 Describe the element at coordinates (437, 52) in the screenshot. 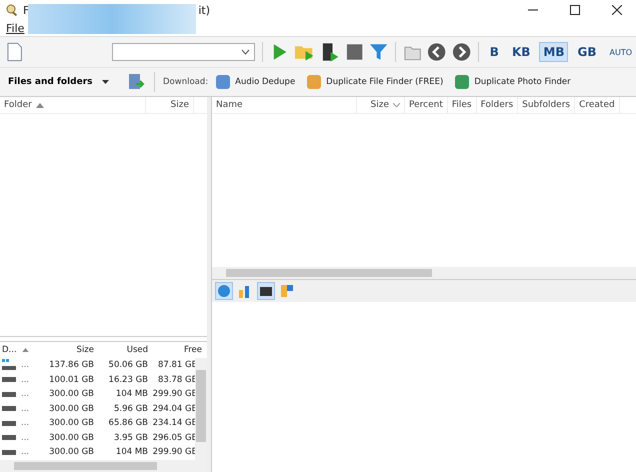

I see `back-icon` at that location.